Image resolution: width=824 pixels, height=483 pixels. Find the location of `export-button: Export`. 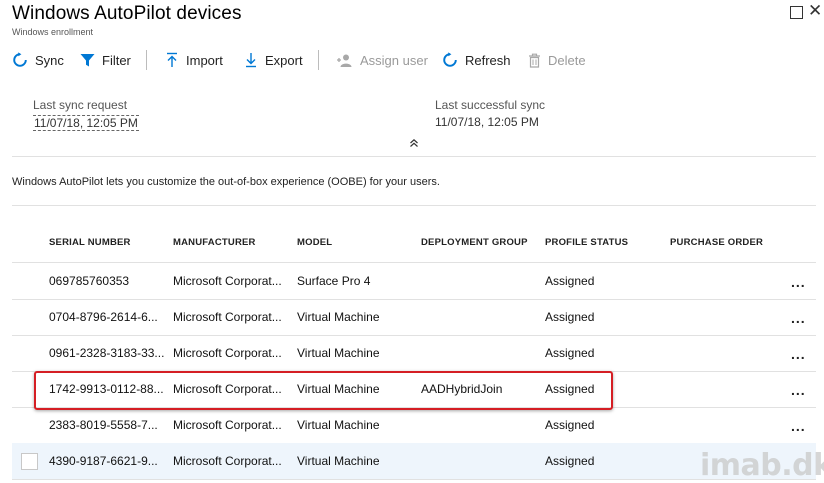

export-button: Export is located at coordinates (273, 60).